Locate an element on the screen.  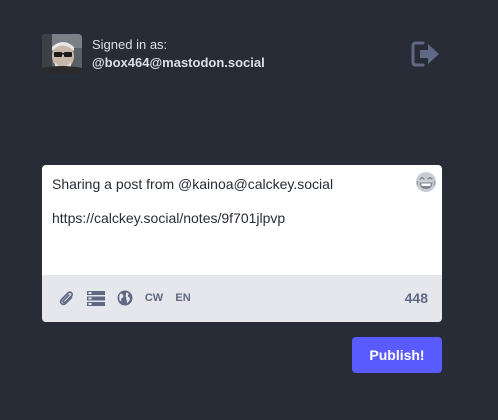
publish-button: Publish! is located at coordinates (397, 355).